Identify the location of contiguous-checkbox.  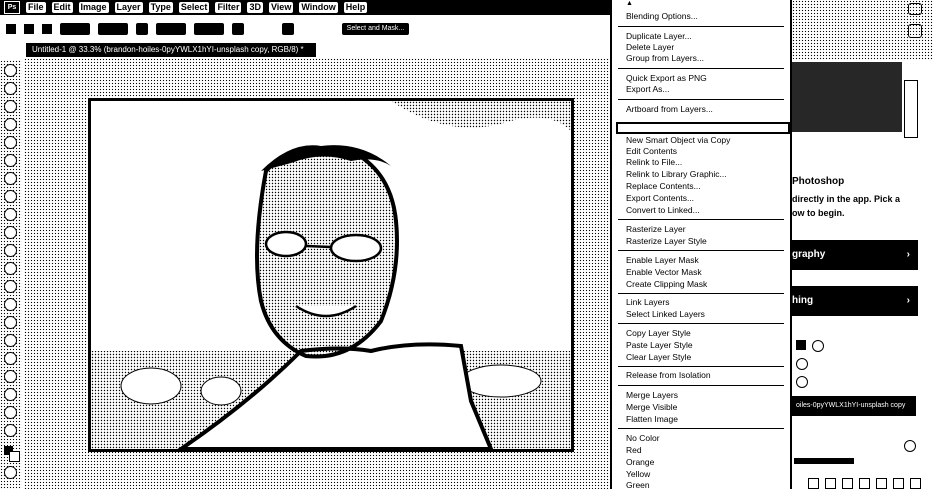
(170, 29).